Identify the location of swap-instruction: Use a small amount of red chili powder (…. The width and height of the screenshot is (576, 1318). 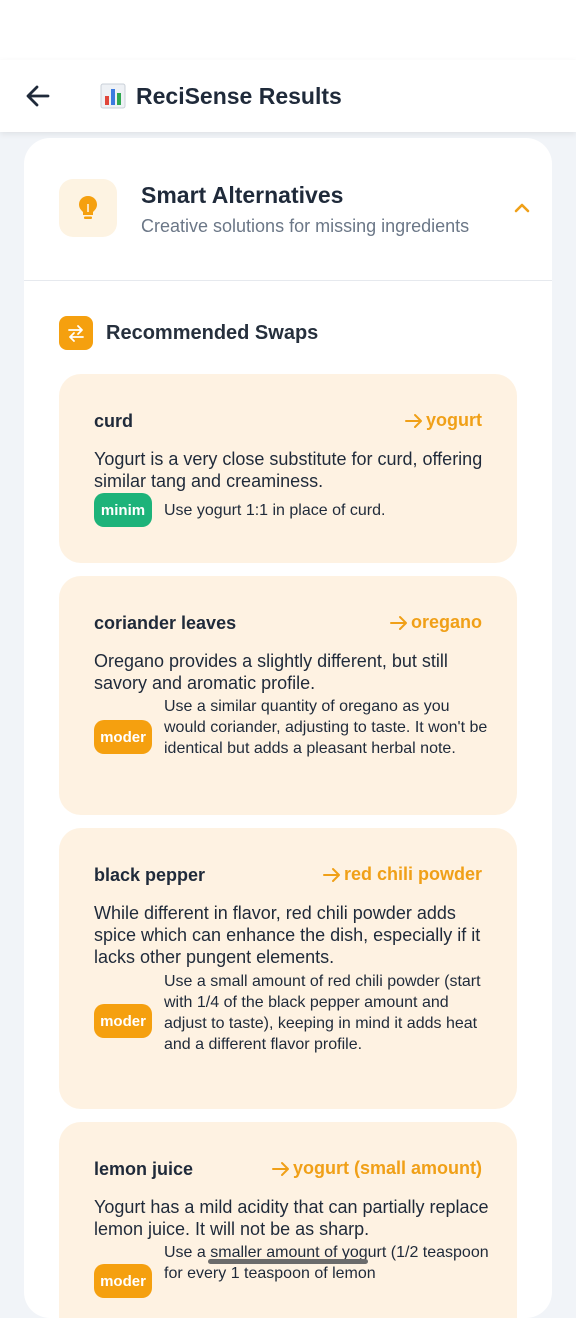
(322, 1013).